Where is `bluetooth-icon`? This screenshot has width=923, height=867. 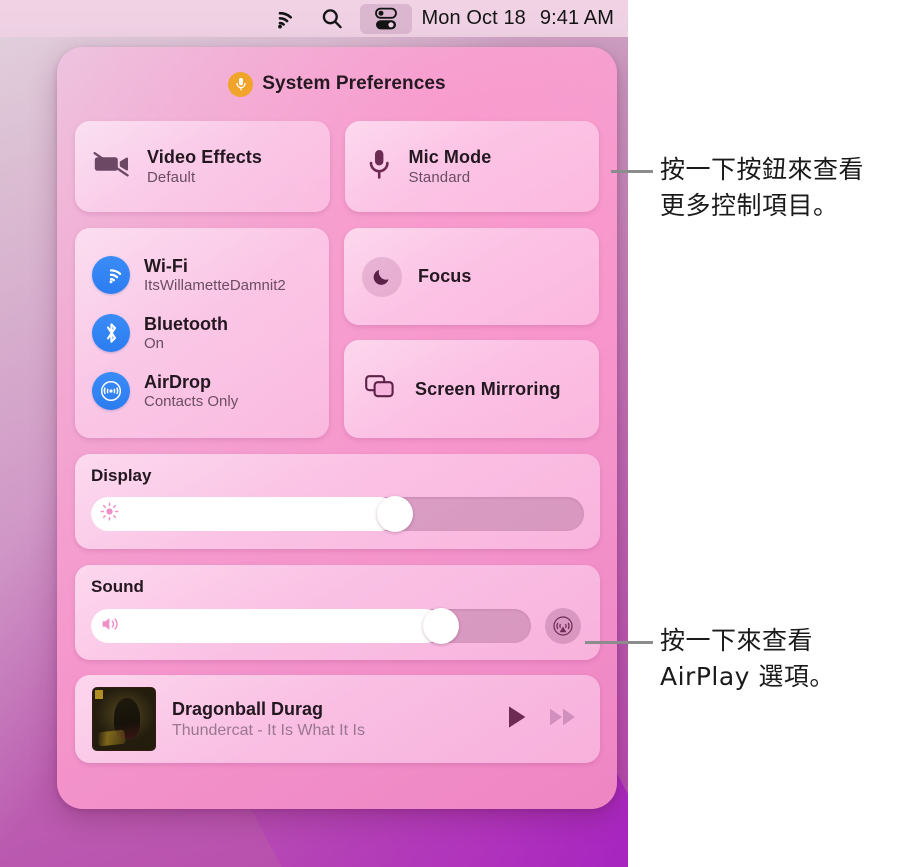 bluetooth-icon is located at coordinates (111, 333).